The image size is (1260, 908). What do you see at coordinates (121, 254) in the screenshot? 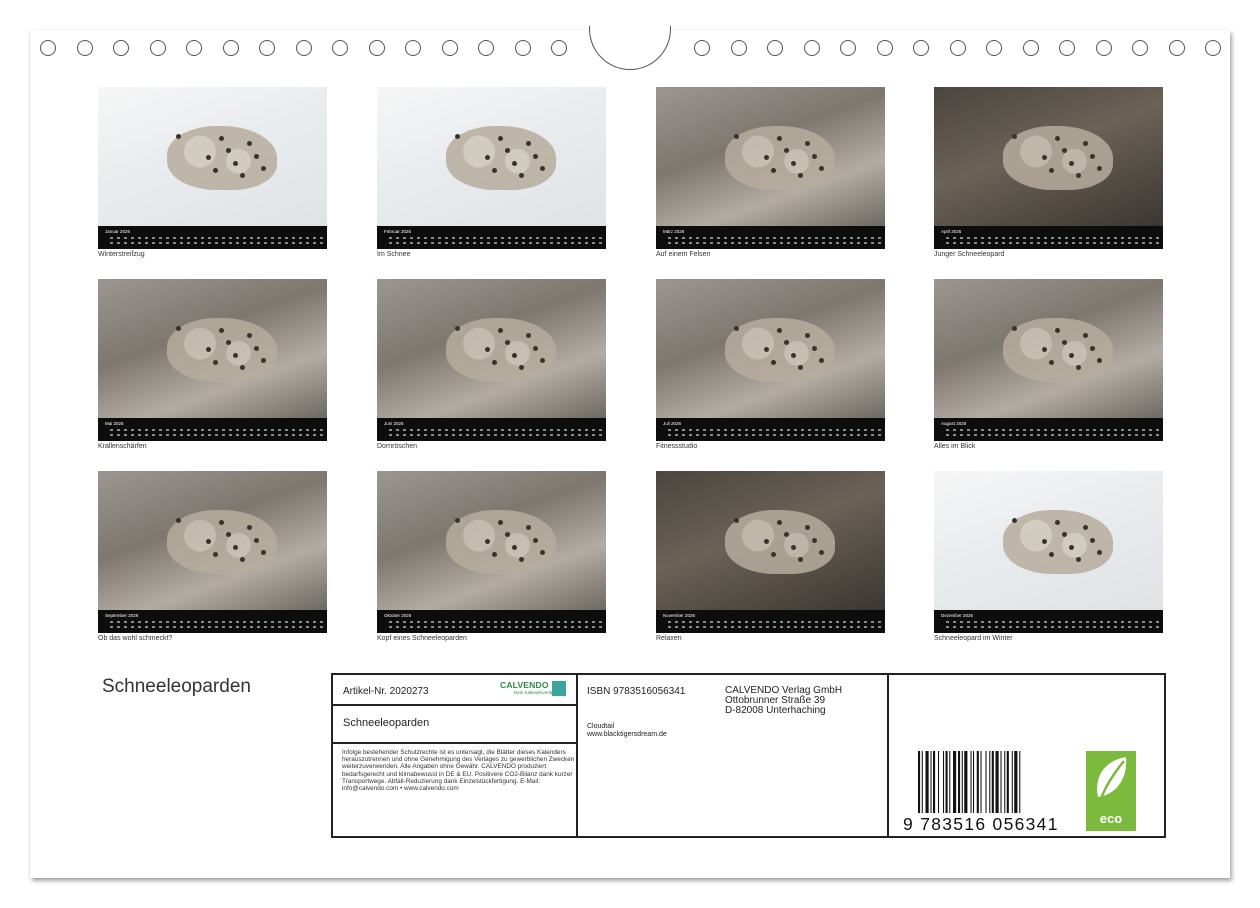
I see `photo-caption: Winterstreifzug` at bounding box center [121, 254].